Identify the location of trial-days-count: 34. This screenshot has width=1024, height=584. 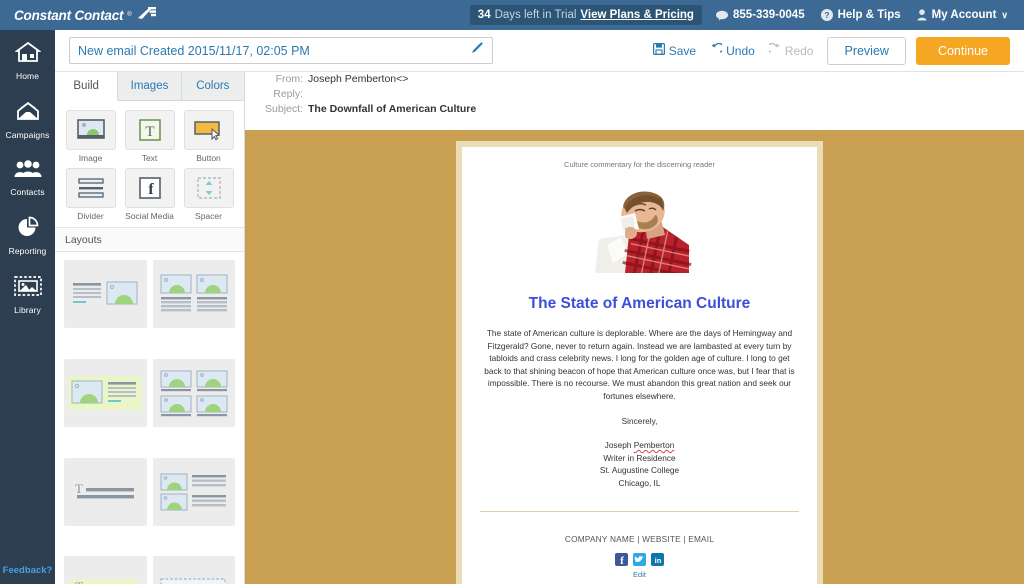
(484, 15).